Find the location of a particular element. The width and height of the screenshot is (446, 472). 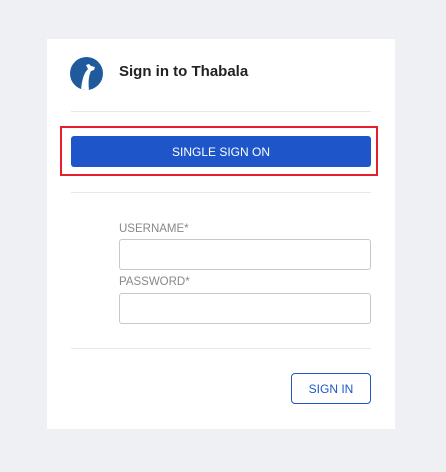

username-input is located at coordinates (245, 254).